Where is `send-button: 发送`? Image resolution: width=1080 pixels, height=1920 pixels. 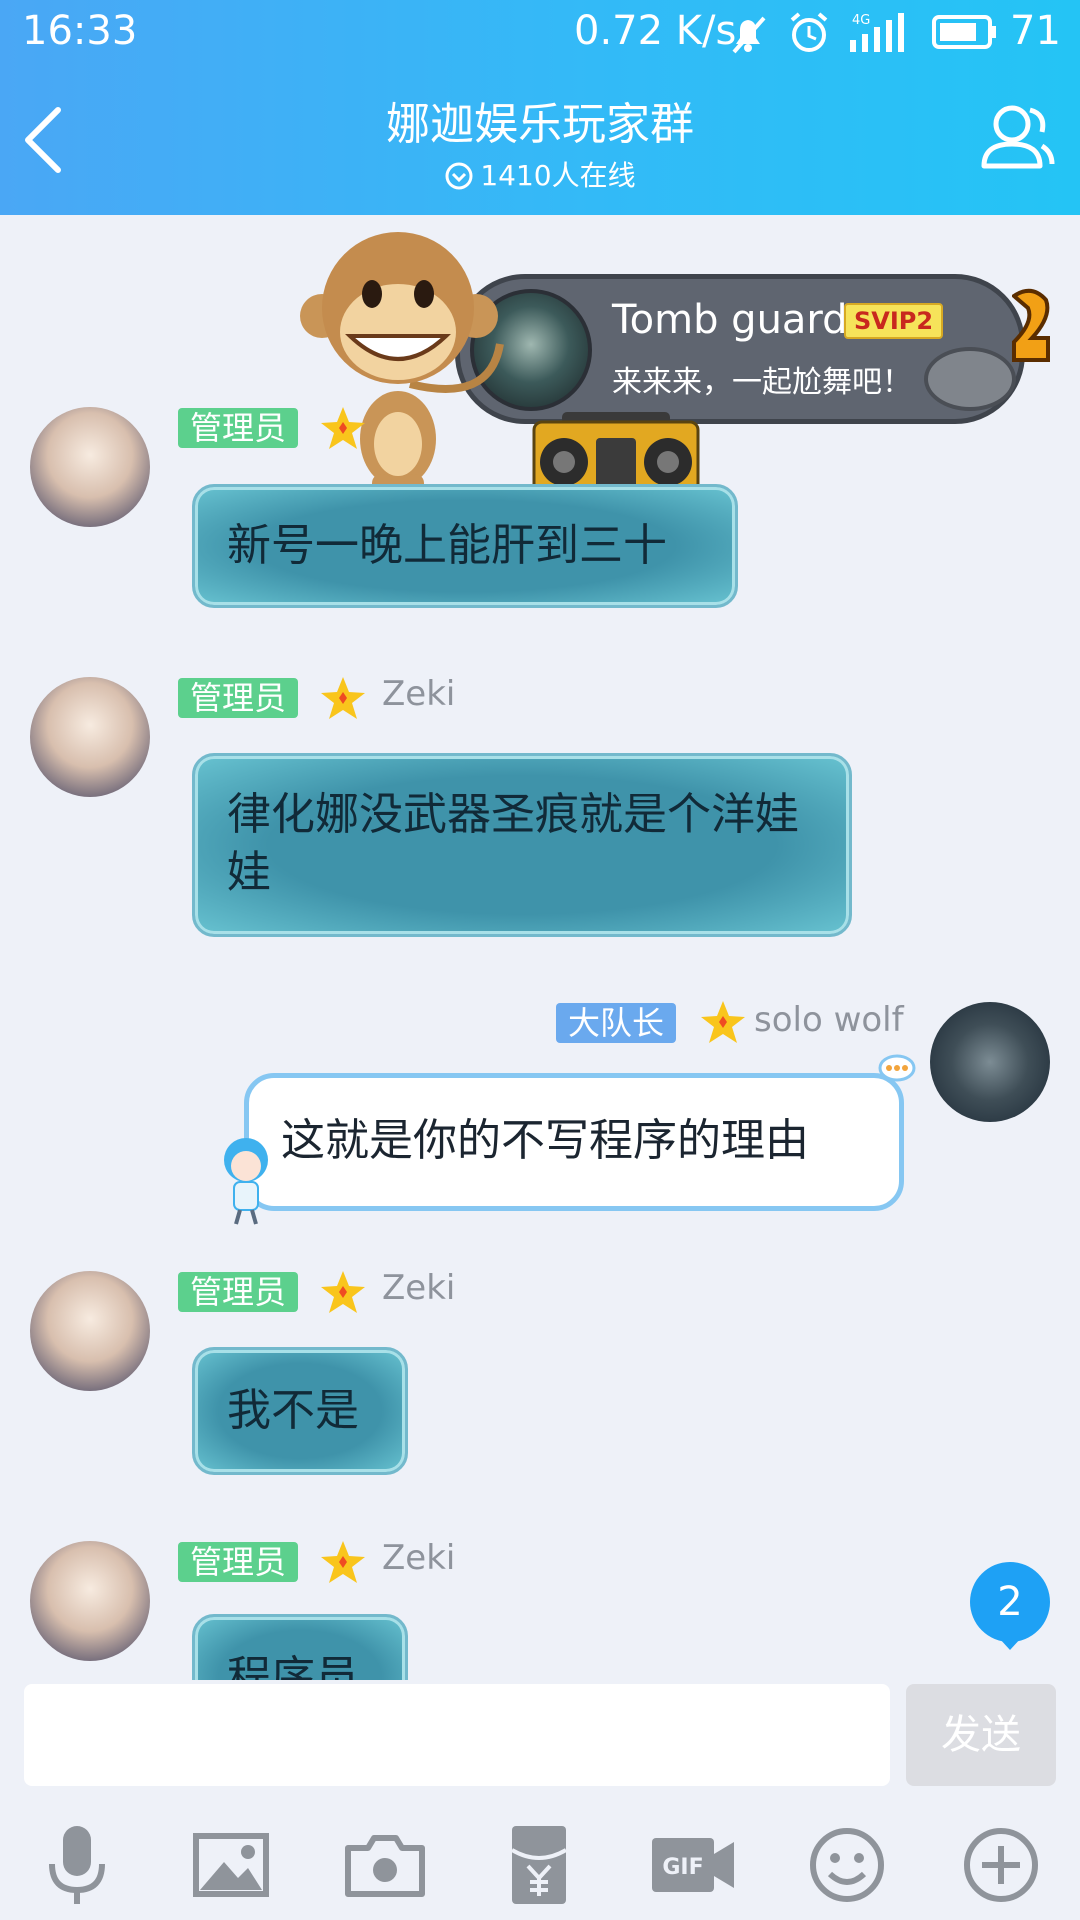 send-button: 发送 is located at coordinates (981, 1735).